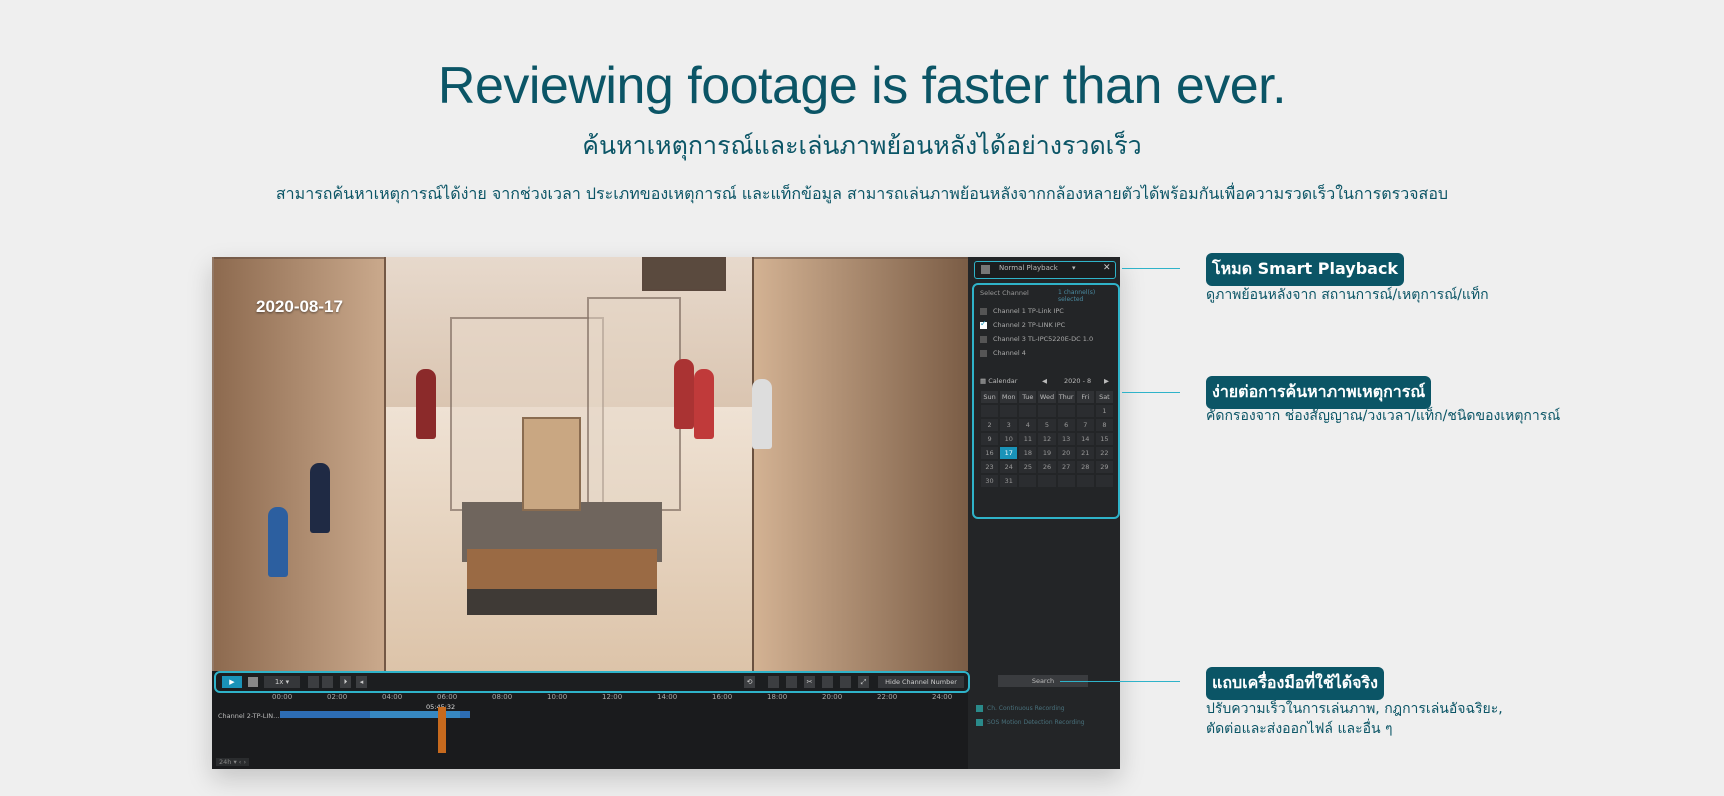  Describe the element at coordinates (1028, 439) in the screenshot. I see `calendar-day: 11` at that location.